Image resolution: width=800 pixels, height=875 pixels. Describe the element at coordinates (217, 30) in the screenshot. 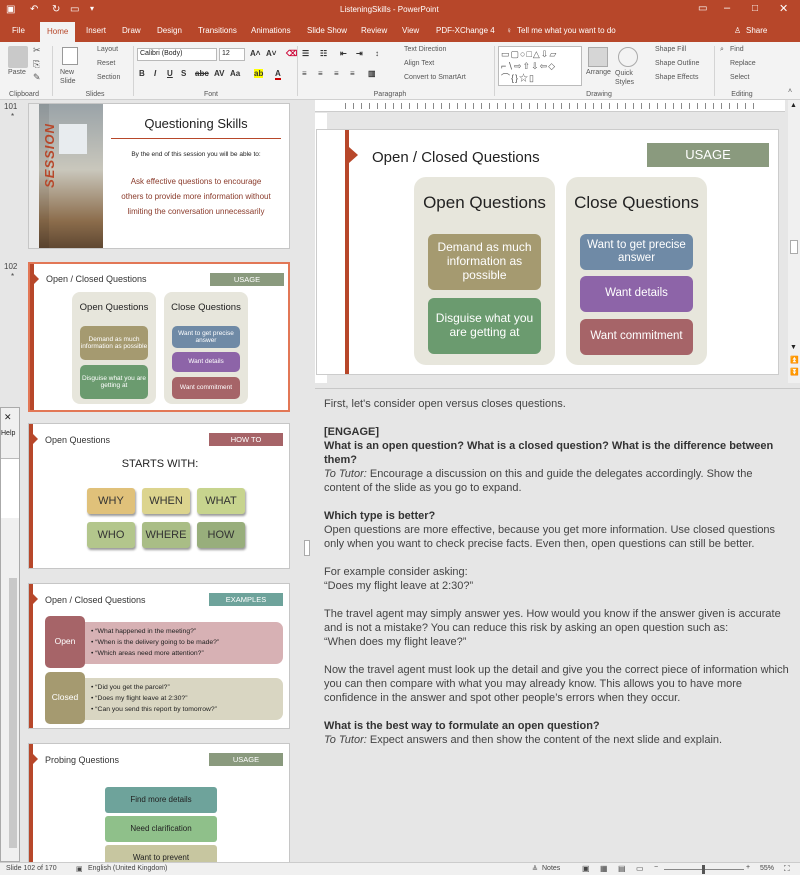

I see `tab-transitions: Transitions` at that location.